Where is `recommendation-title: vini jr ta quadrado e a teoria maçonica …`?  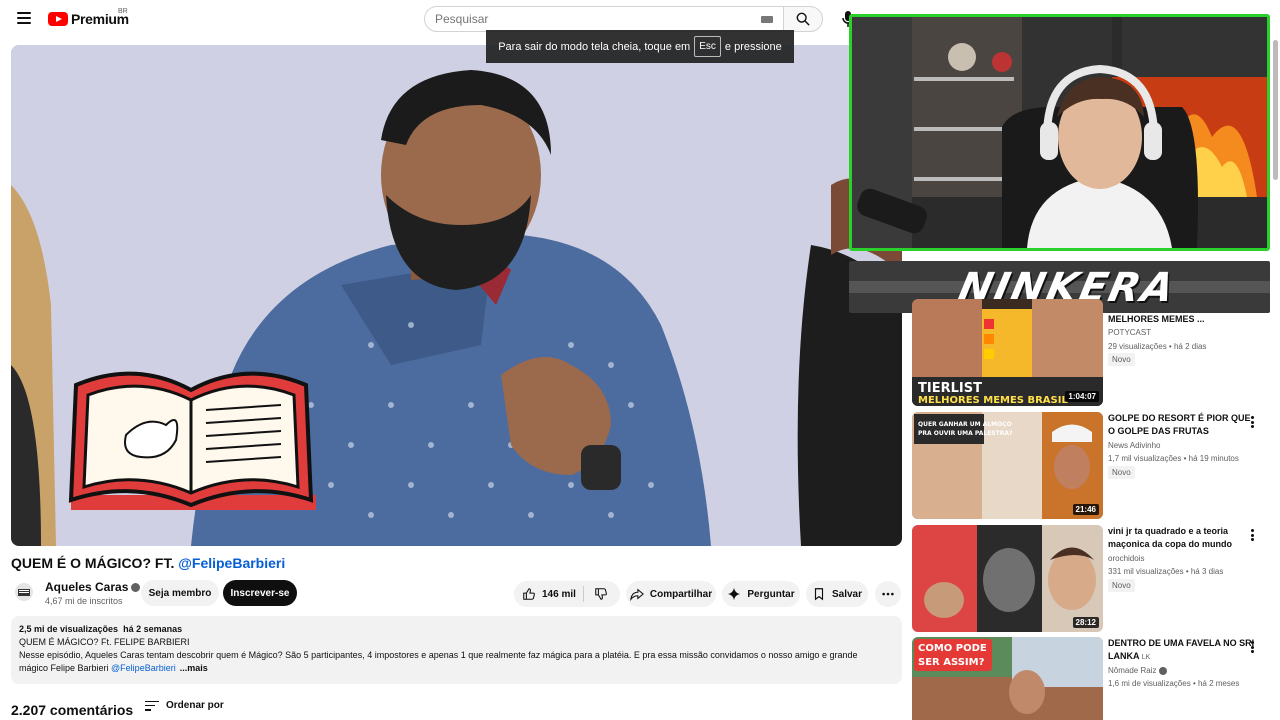
recommendation-title: vini jr ta quadrado e a teoria maçonica … is located at coordinates (1183, 538).